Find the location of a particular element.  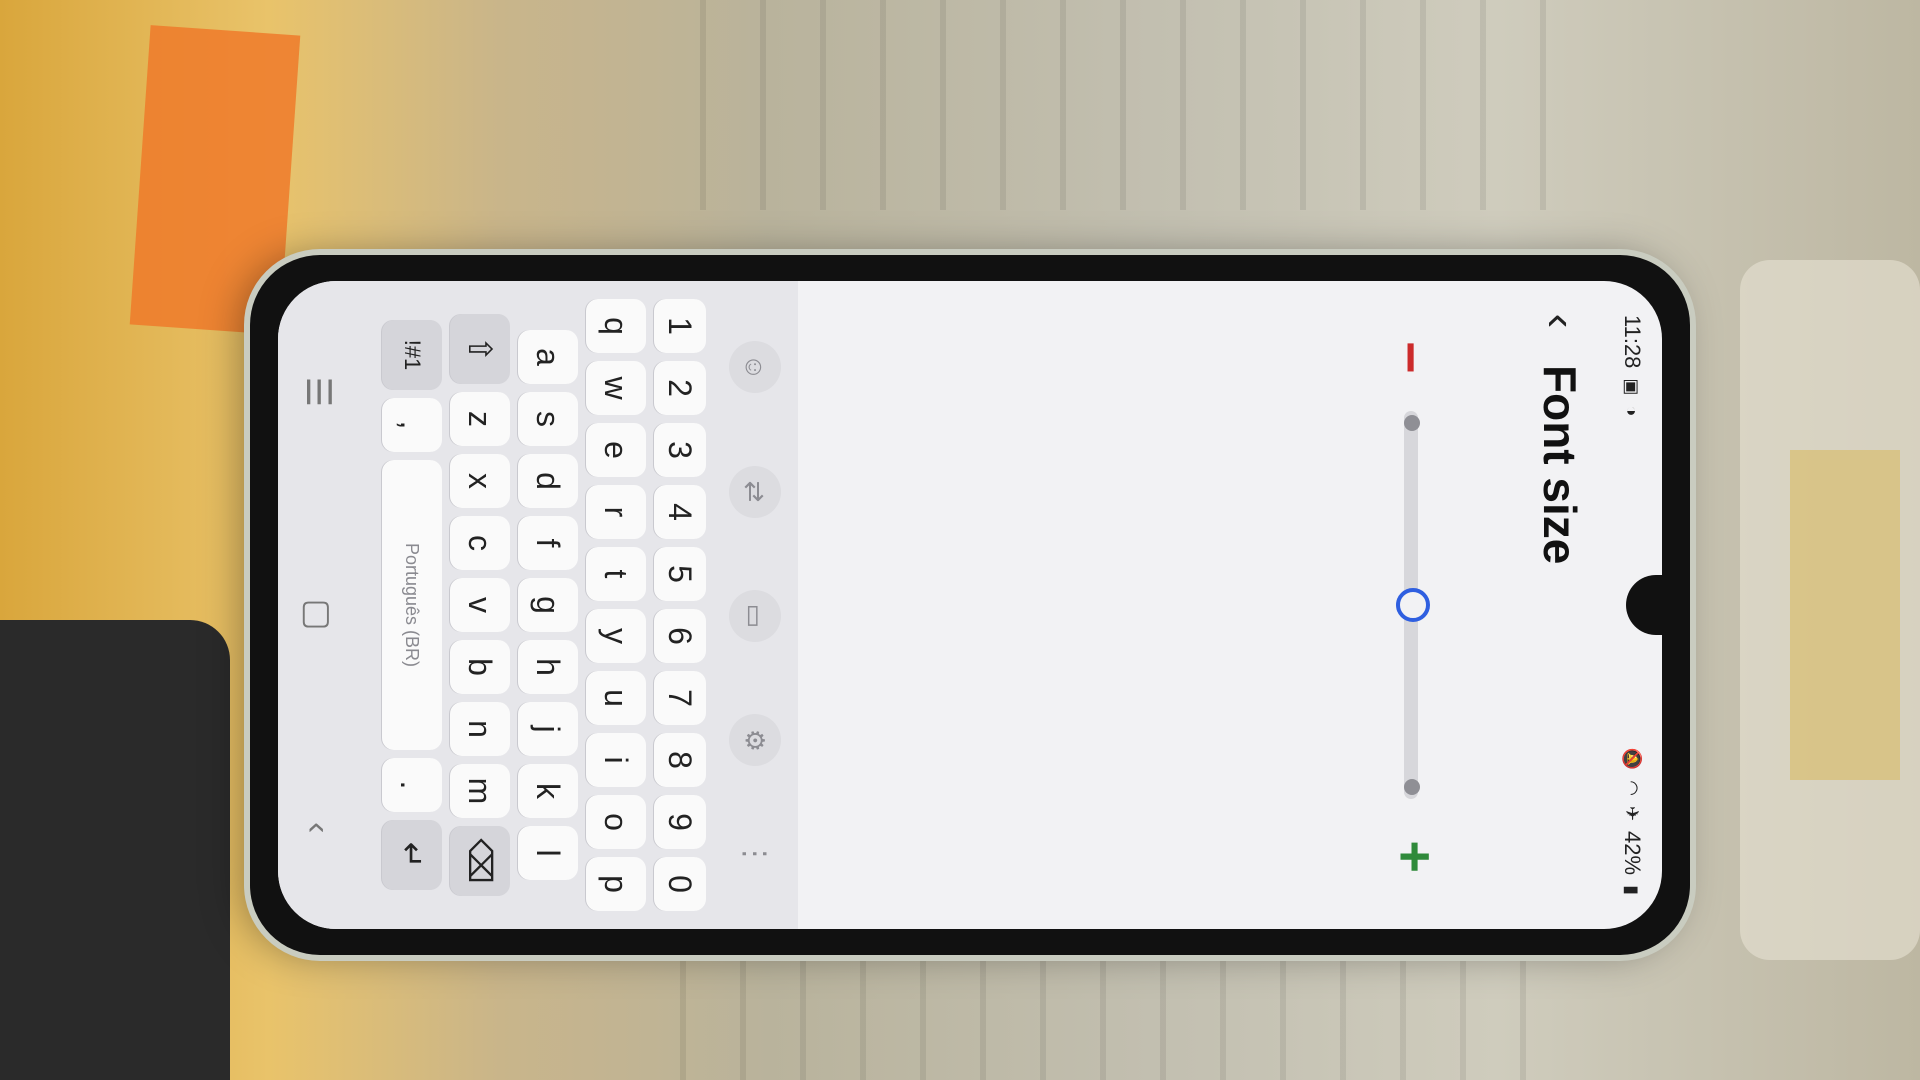

slider-max-tick is located at coordinates (1412, 787).